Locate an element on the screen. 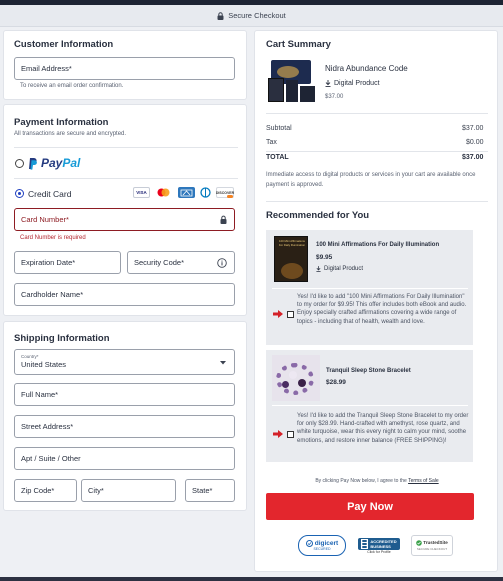 The image size is (503, 581). recommended-item-1-type: Digital Product is located at coordinates (344, 269).